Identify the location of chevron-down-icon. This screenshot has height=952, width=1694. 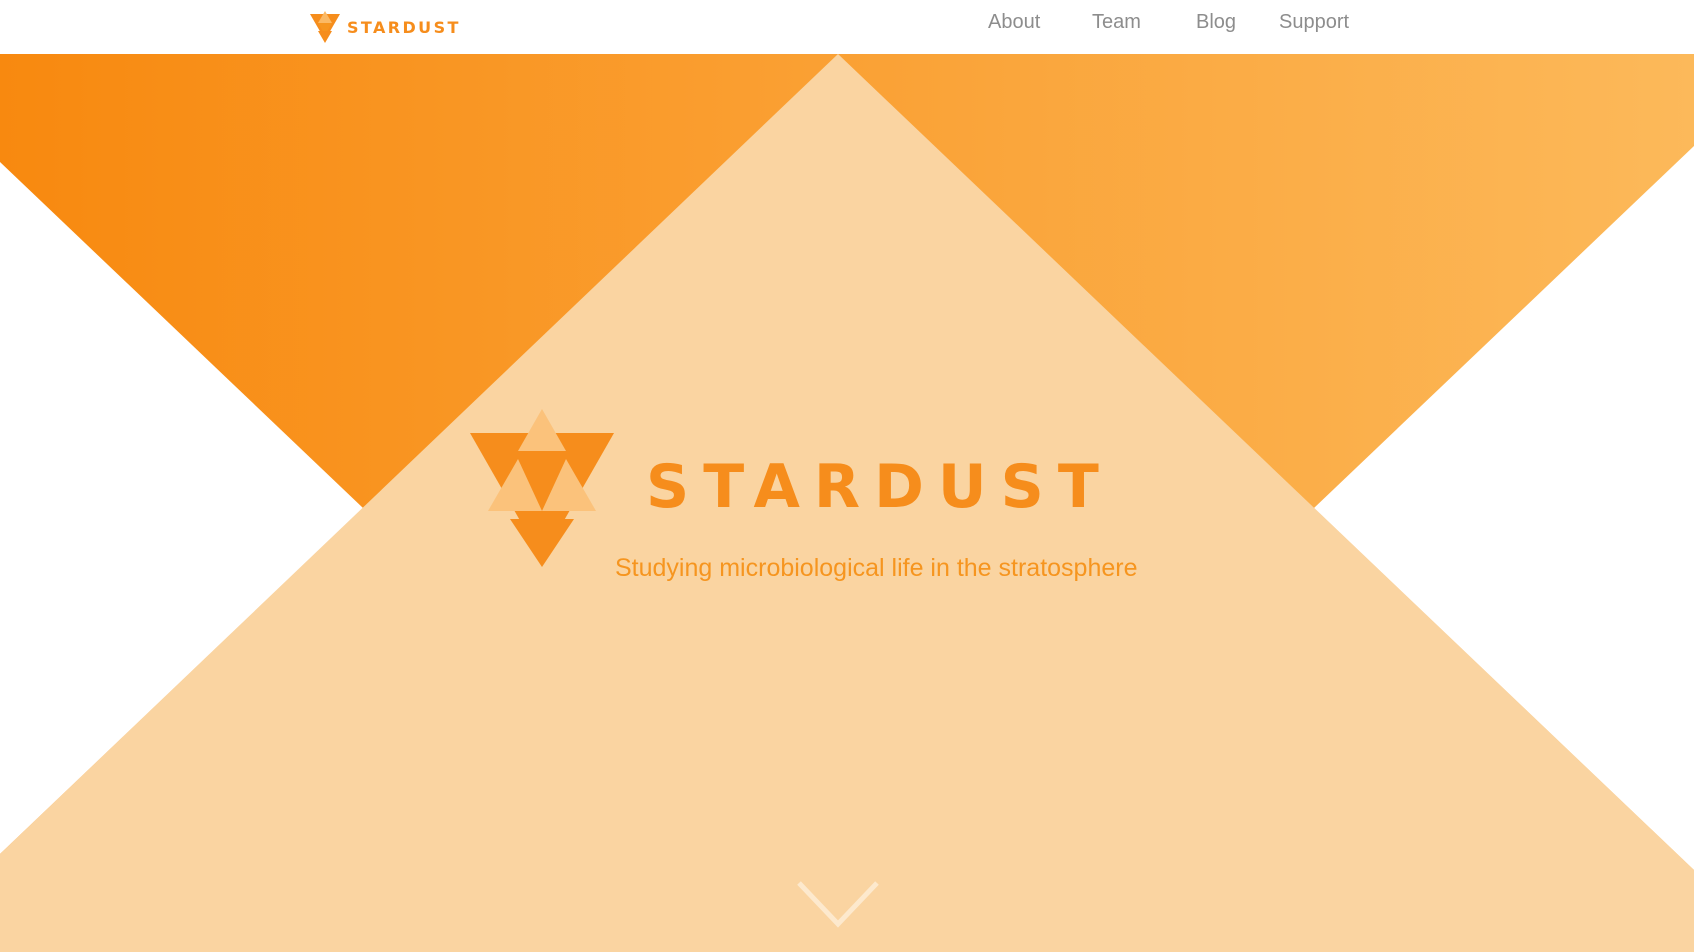
(838, 905).